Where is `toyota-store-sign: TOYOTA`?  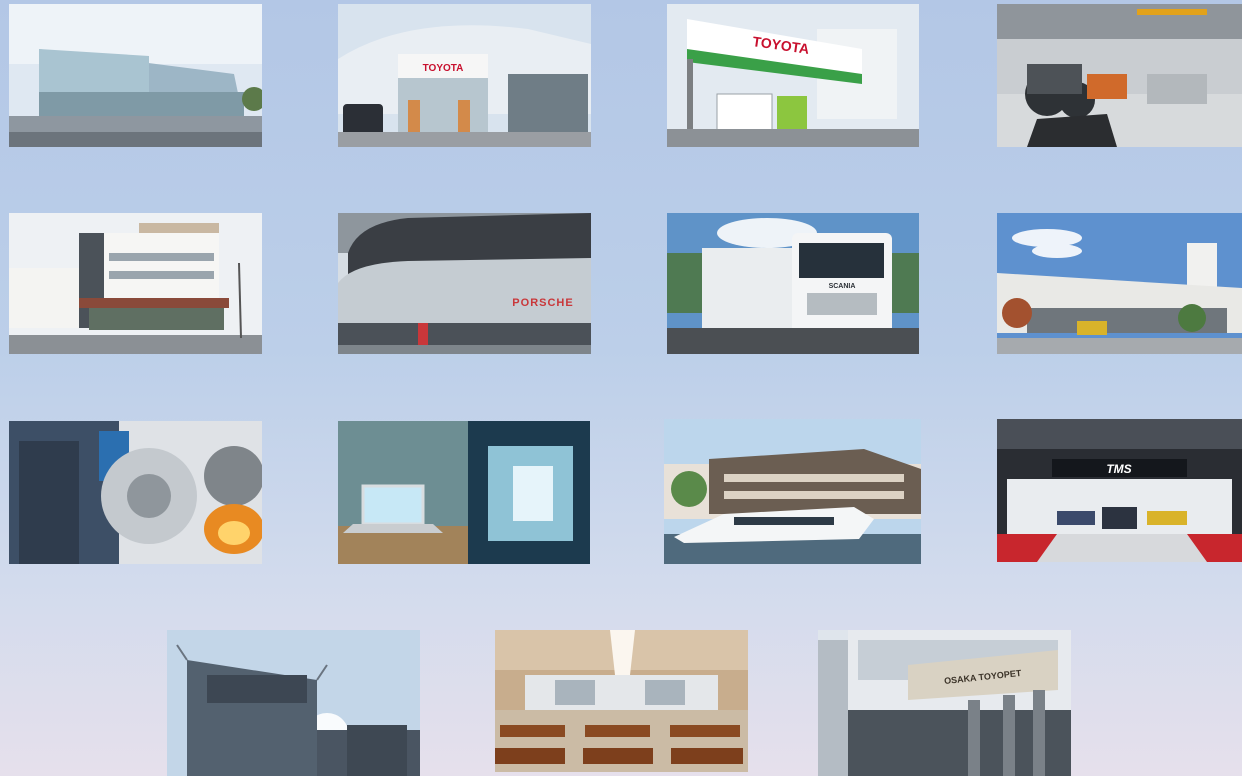
toyota-store-sign: TOYOTA is located at coordinates (443, 68).